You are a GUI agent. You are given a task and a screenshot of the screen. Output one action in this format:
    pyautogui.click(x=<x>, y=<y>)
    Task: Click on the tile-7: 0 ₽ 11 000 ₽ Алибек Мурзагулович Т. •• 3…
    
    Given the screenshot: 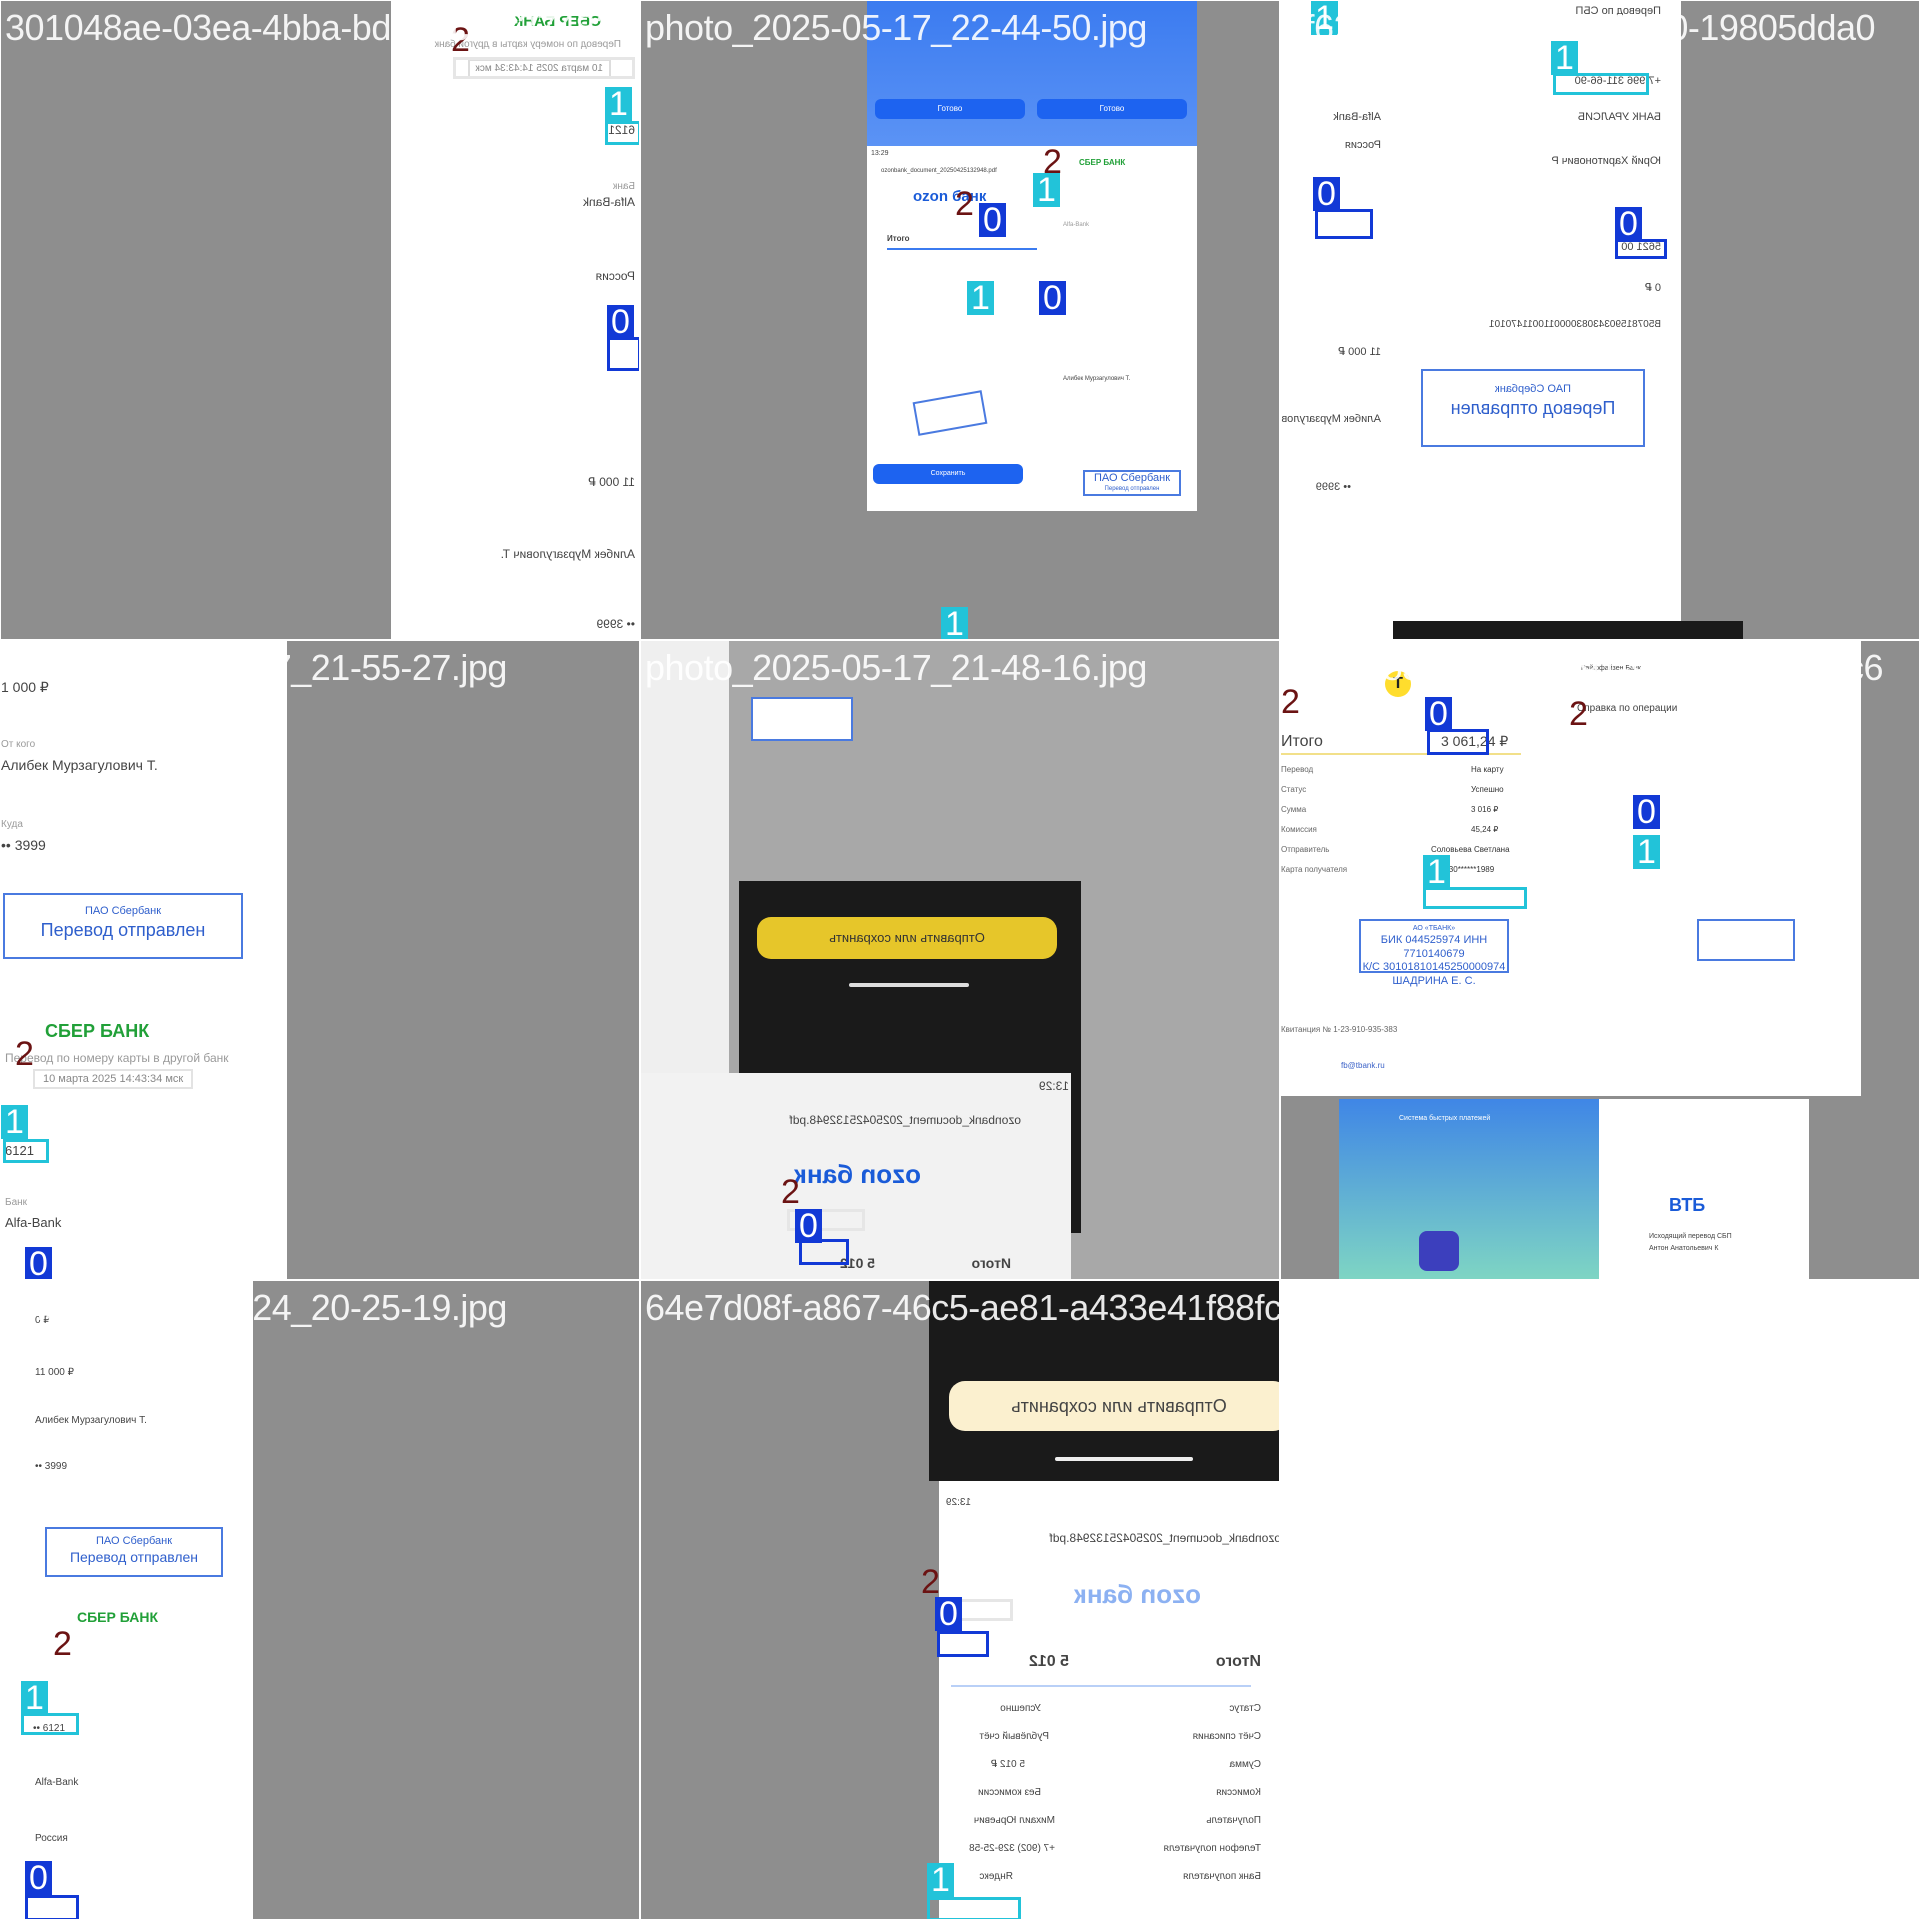 What is the action you would take?
    pyautogui.click(x=320, y=1600)
    